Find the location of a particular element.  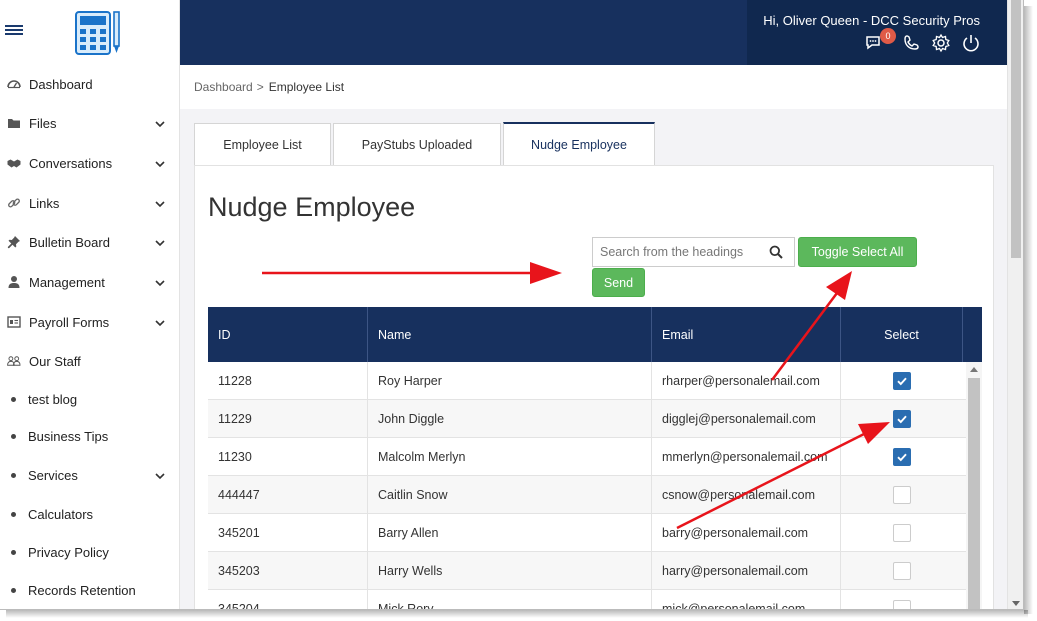

sidebar-item-label: Files is located at coordinates (43, 123).